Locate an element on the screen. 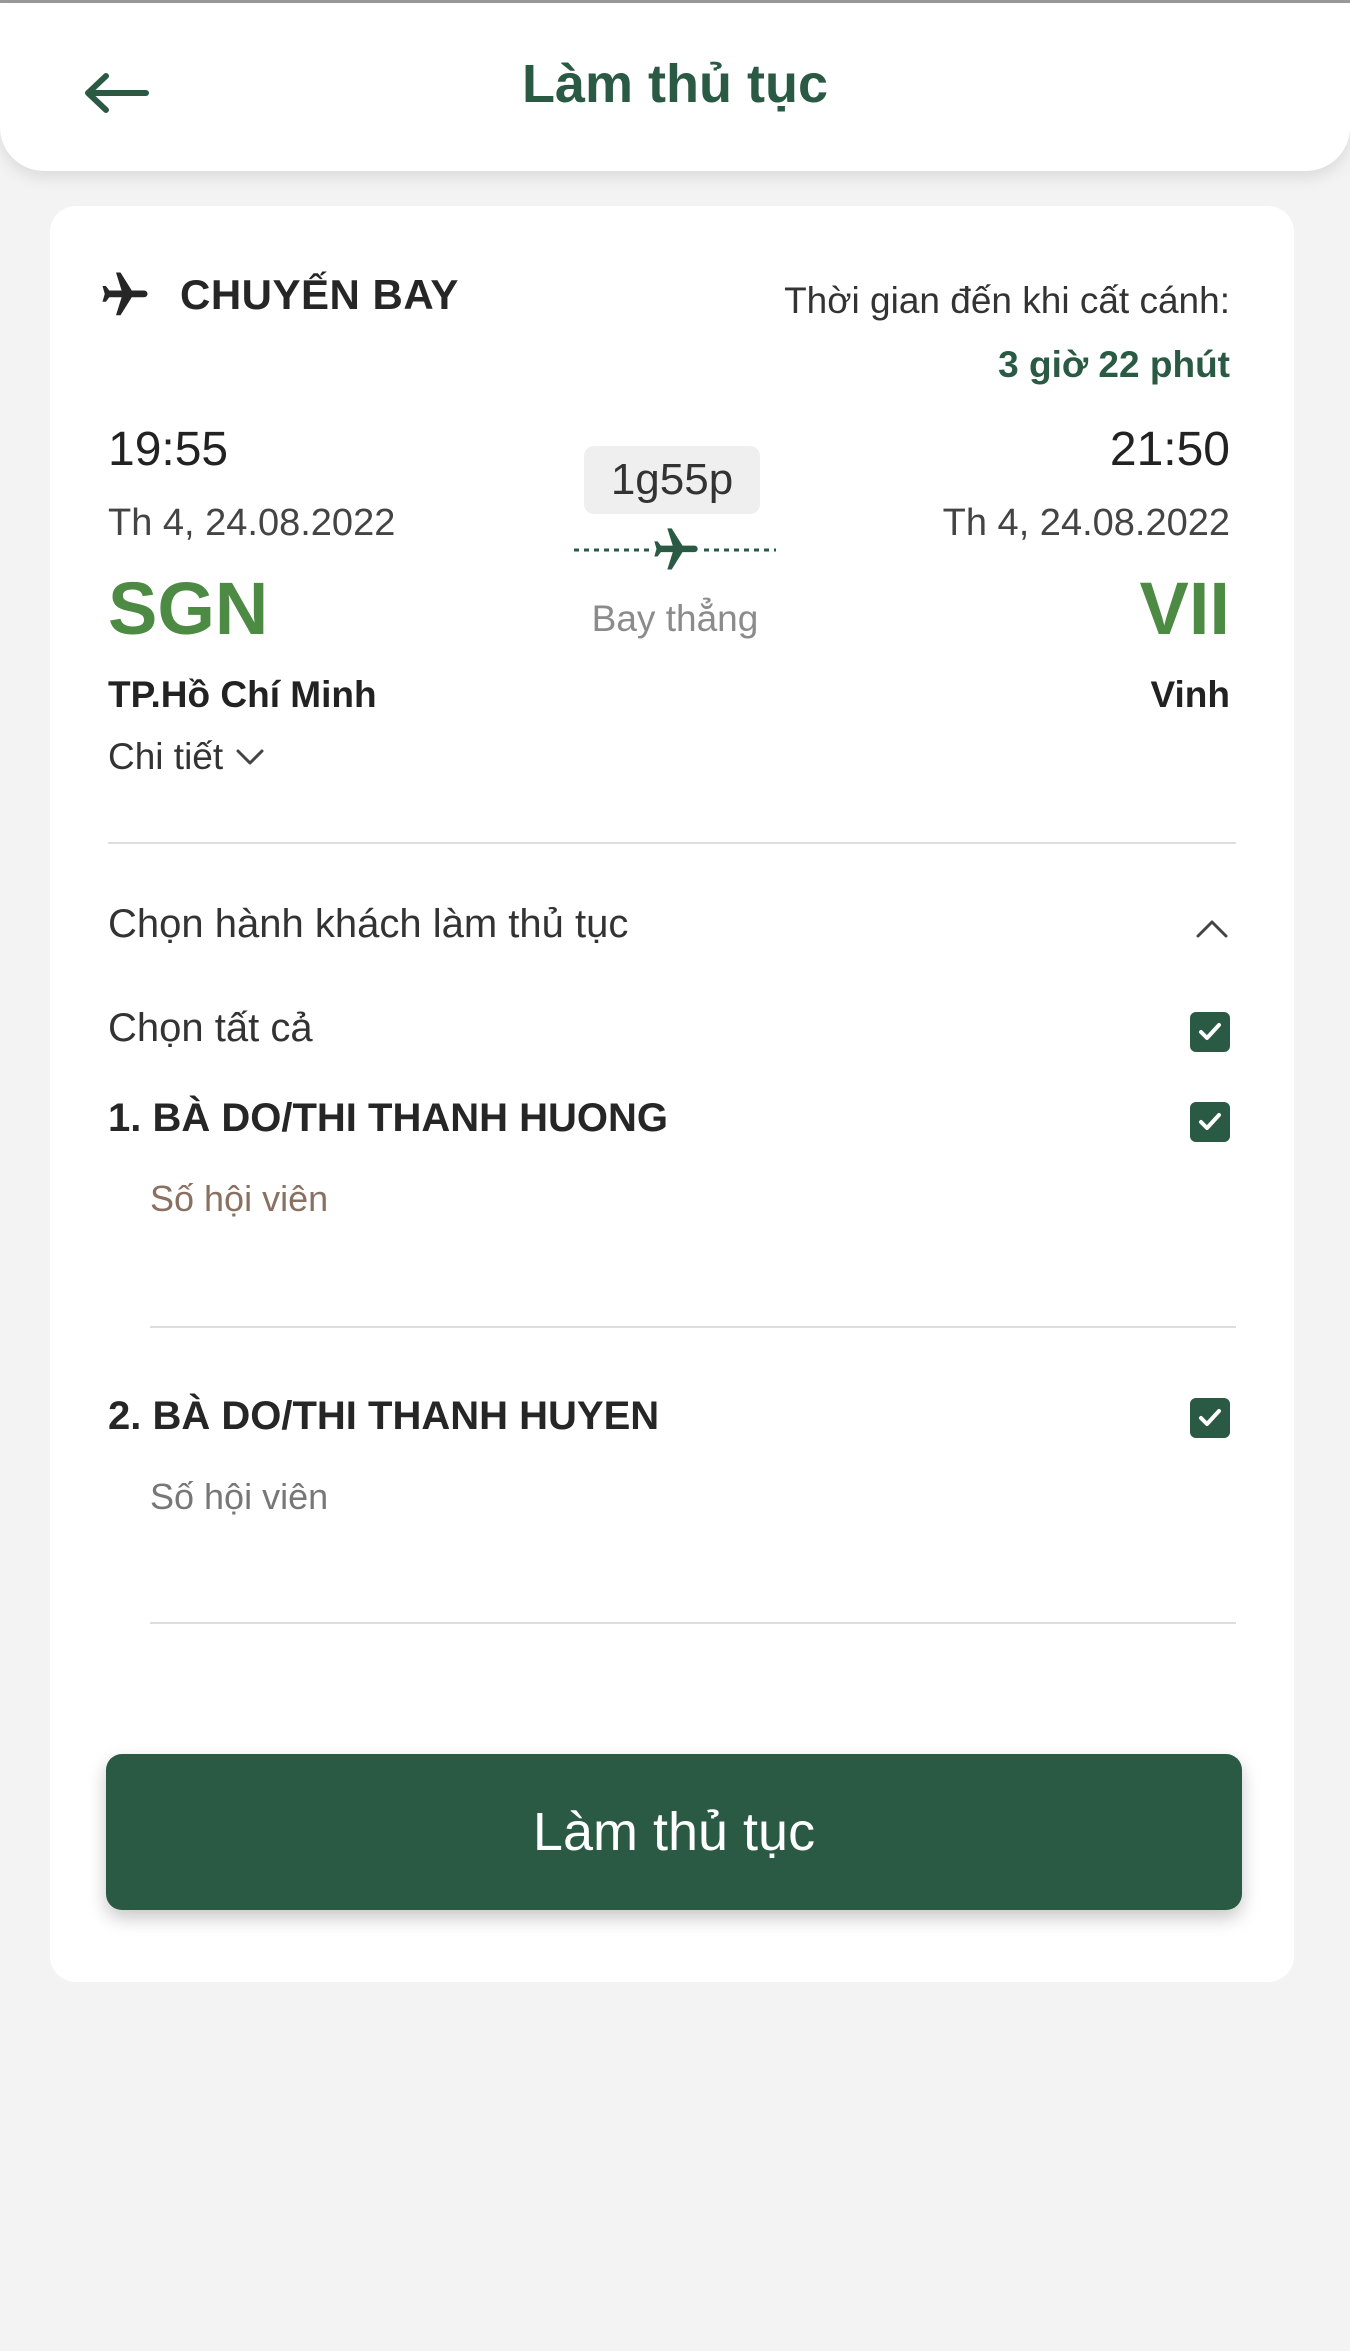 Image resolution: width=1350 pixels, height=2351 pixels. arrival-airport-code: VII is located at coordinates (1184, 608).